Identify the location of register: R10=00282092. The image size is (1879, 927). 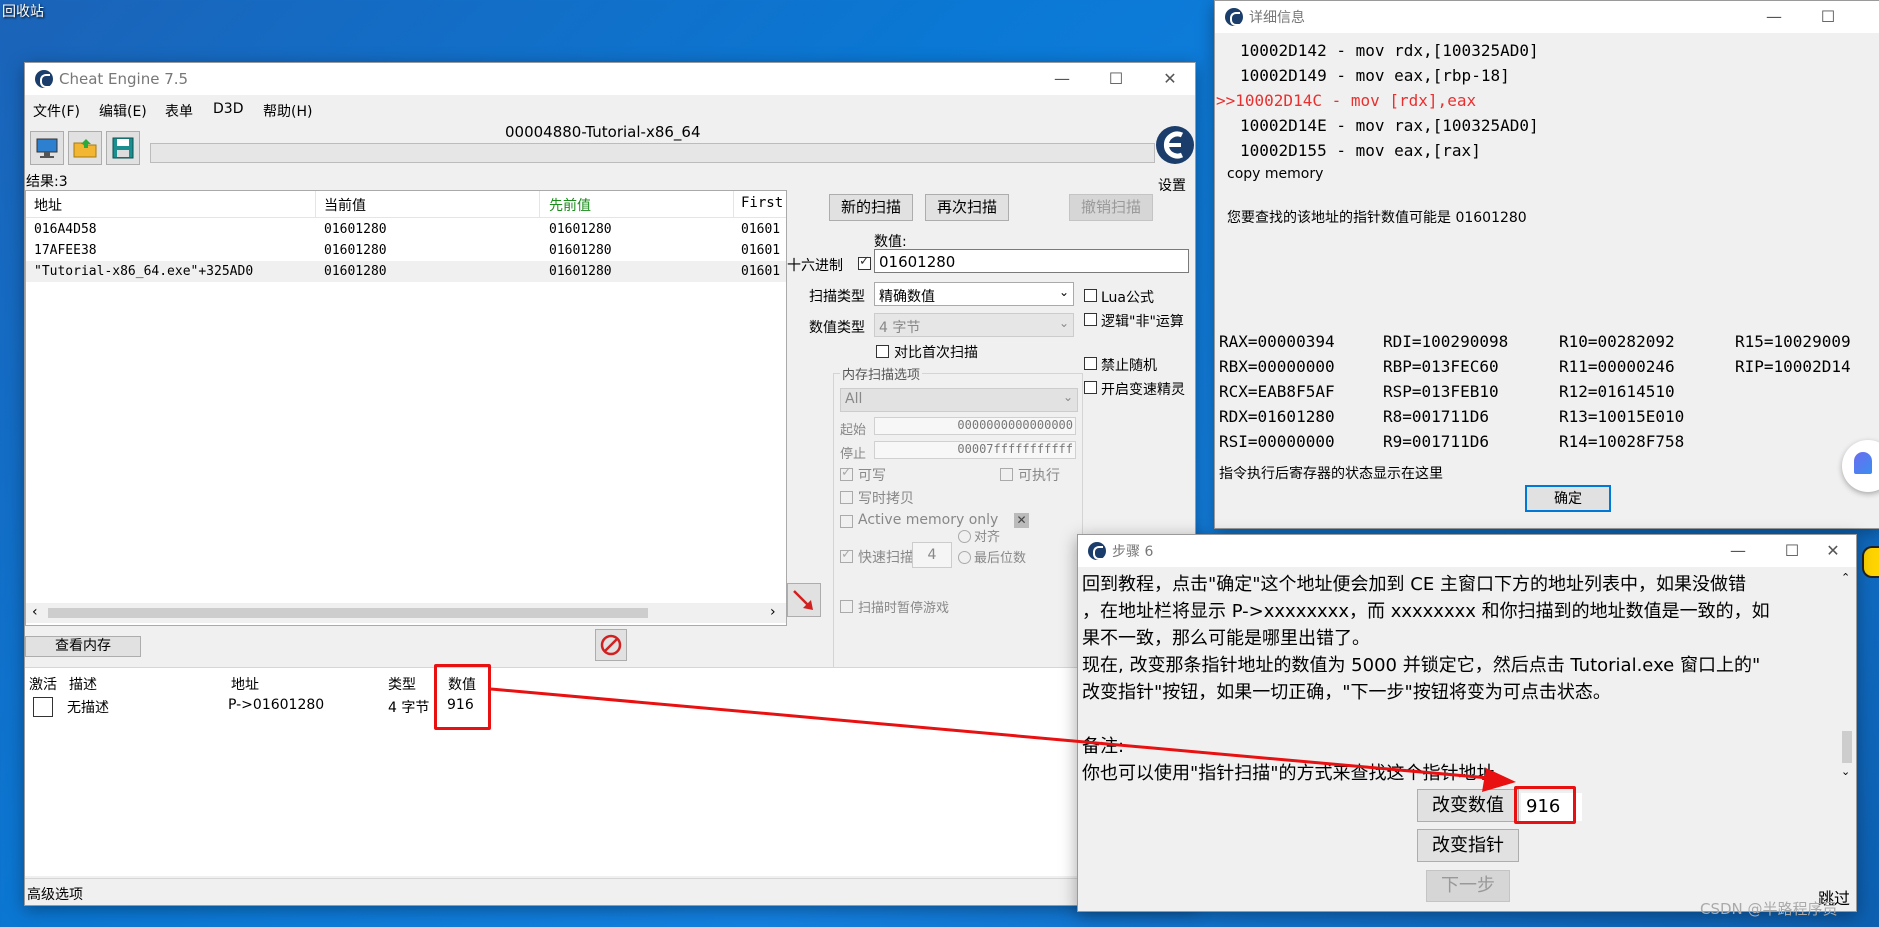
(1617, 341).